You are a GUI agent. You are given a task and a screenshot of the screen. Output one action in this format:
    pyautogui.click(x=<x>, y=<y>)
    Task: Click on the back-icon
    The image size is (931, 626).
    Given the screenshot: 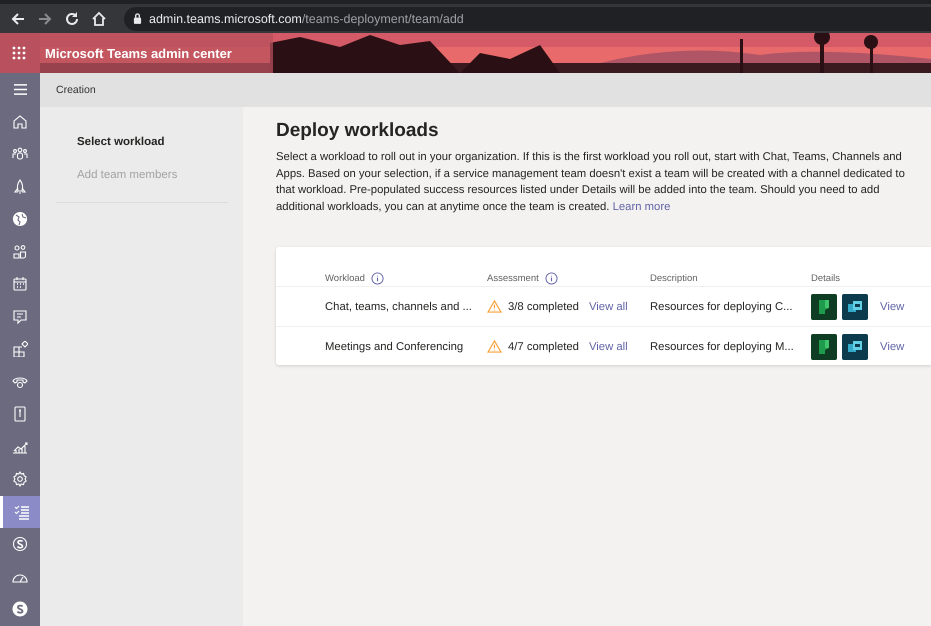 What is the action you would take?
    pyautogui.click(x=18, y=18)
    